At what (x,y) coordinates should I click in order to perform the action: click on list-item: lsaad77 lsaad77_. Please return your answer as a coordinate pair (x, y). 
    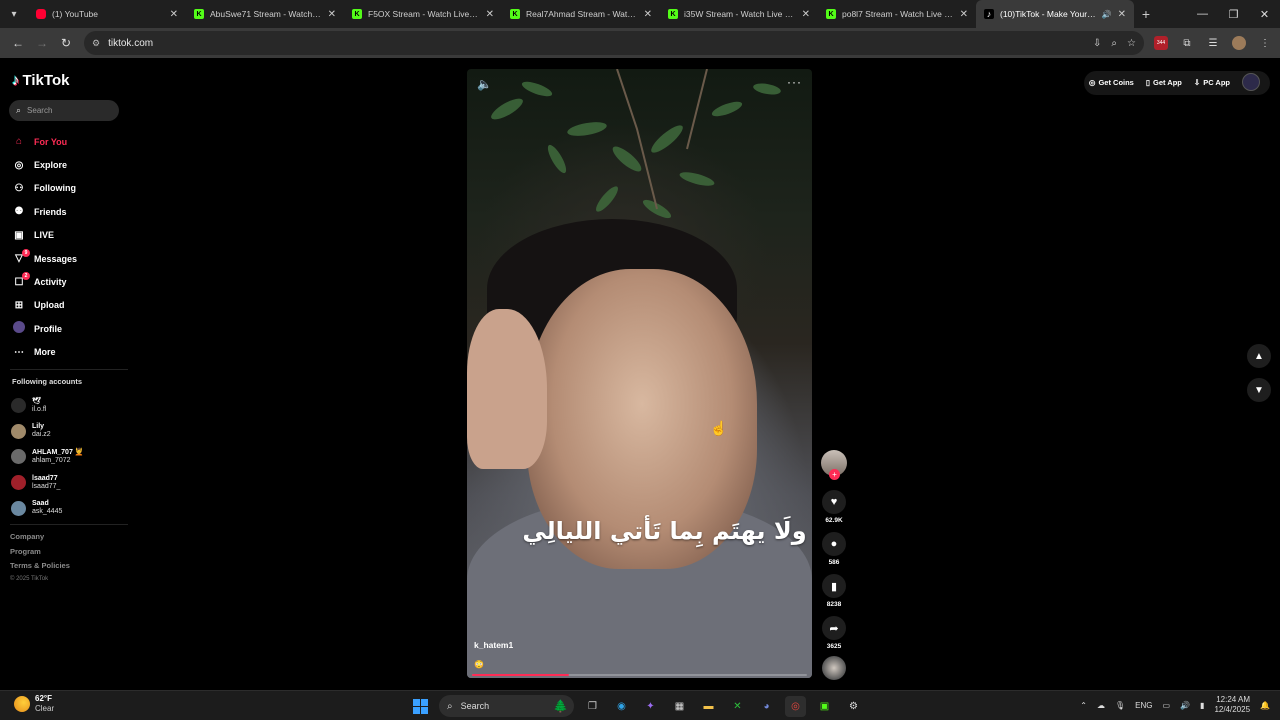
    Looking at the image, I should click on (47, 483).